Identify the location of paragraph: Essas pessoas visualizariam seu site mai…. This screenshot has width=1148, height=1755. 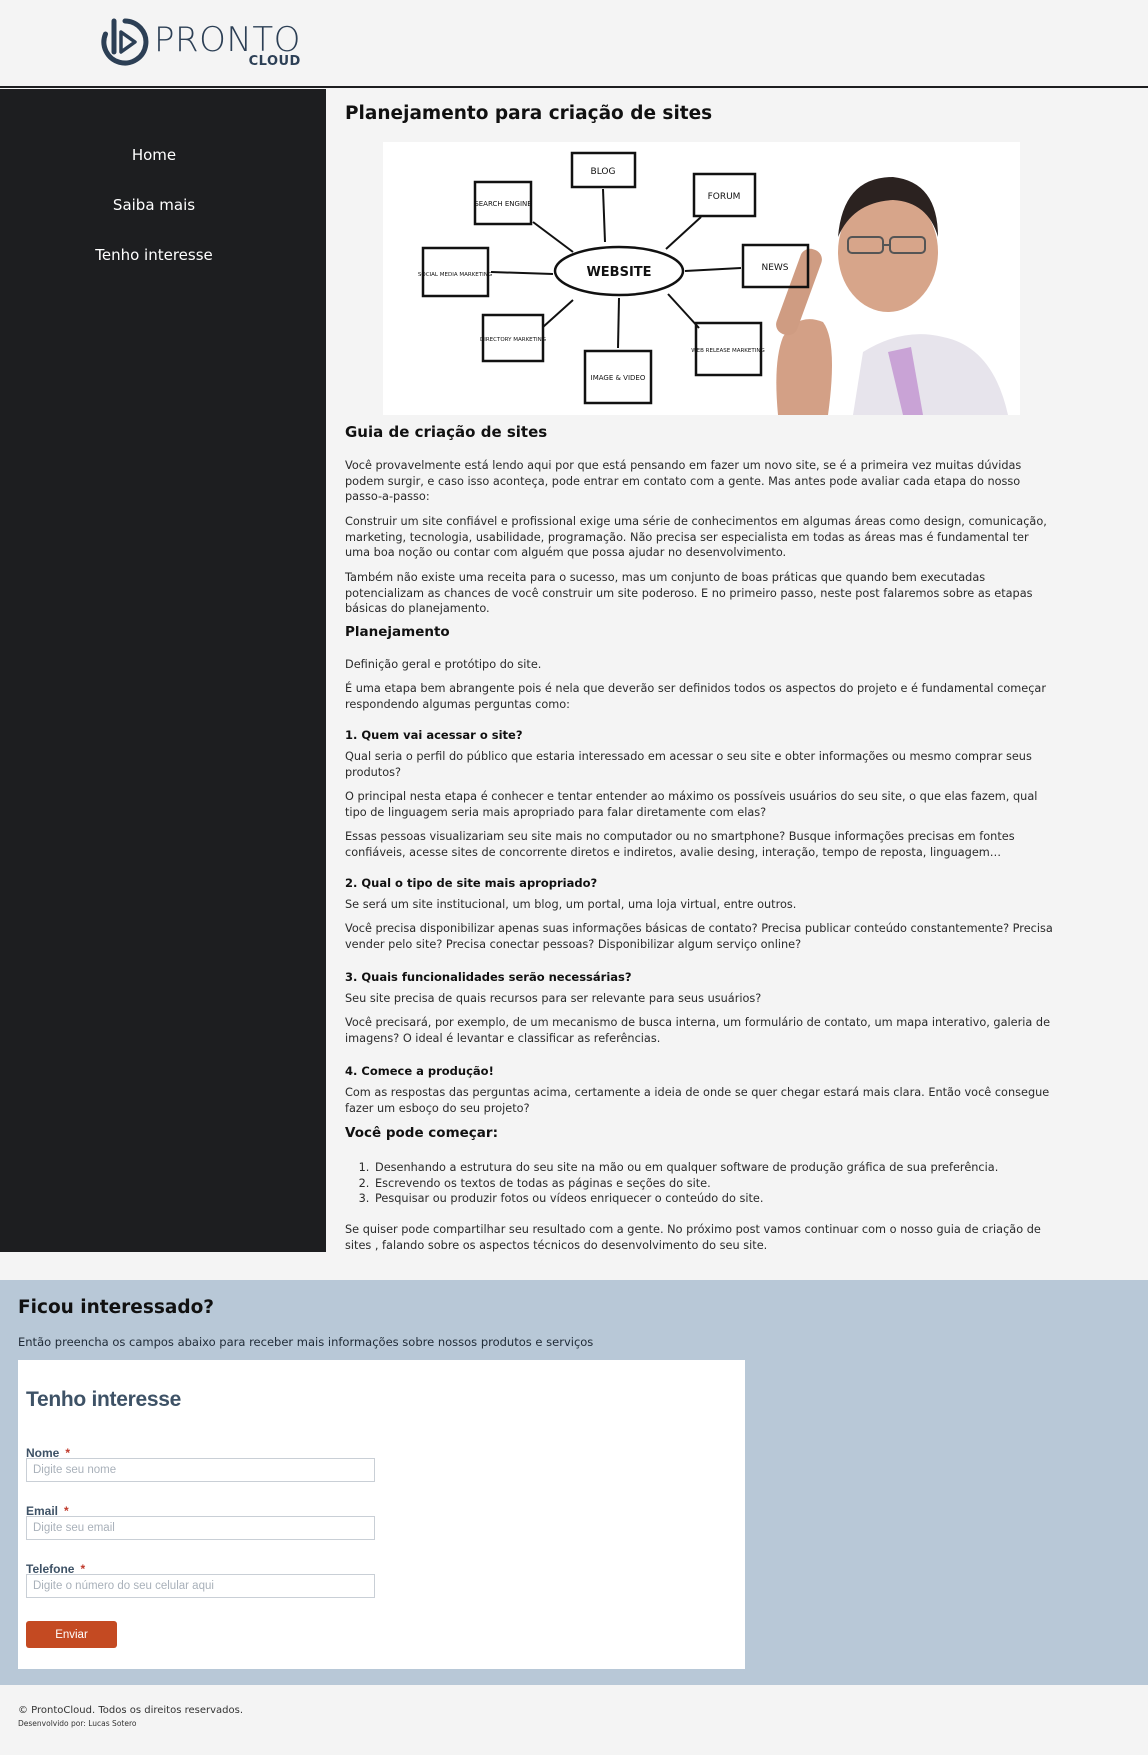
(680, 844).